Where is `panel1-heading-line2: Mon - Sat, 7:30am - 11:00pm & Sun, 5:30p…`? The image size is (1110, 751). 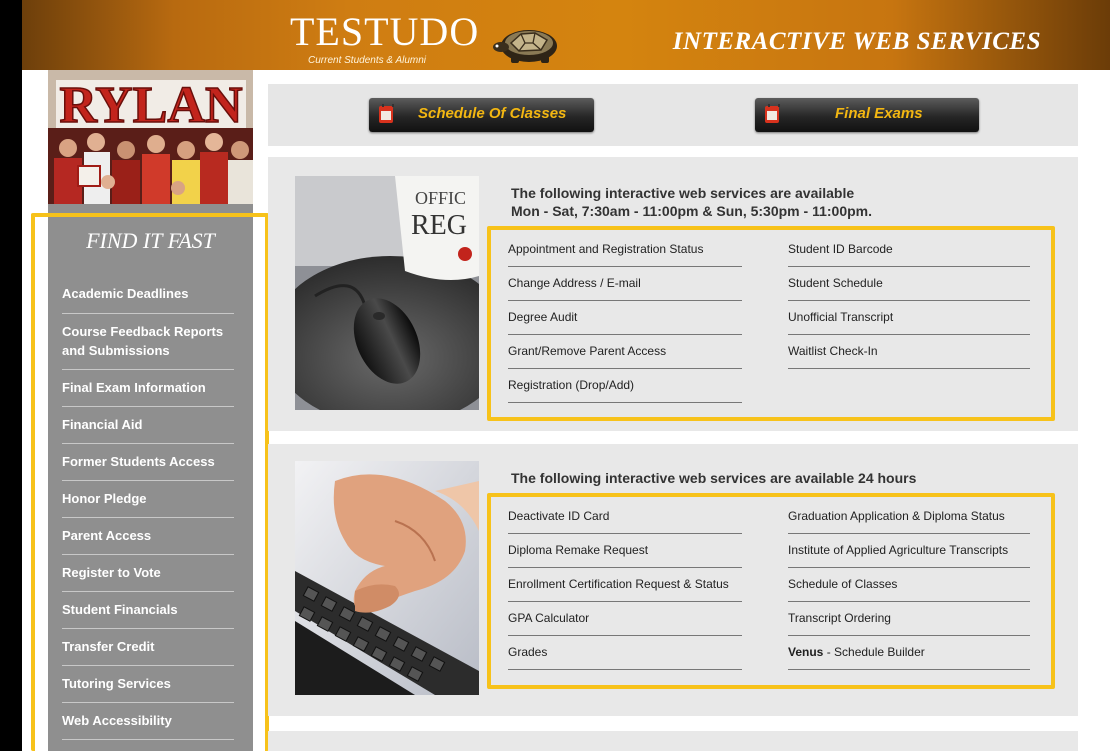 panel1-heading-line2: Mon - Sat, 7:30am - 11:00pm & Sun, 5:30p… is located at coordinates (691, 211).